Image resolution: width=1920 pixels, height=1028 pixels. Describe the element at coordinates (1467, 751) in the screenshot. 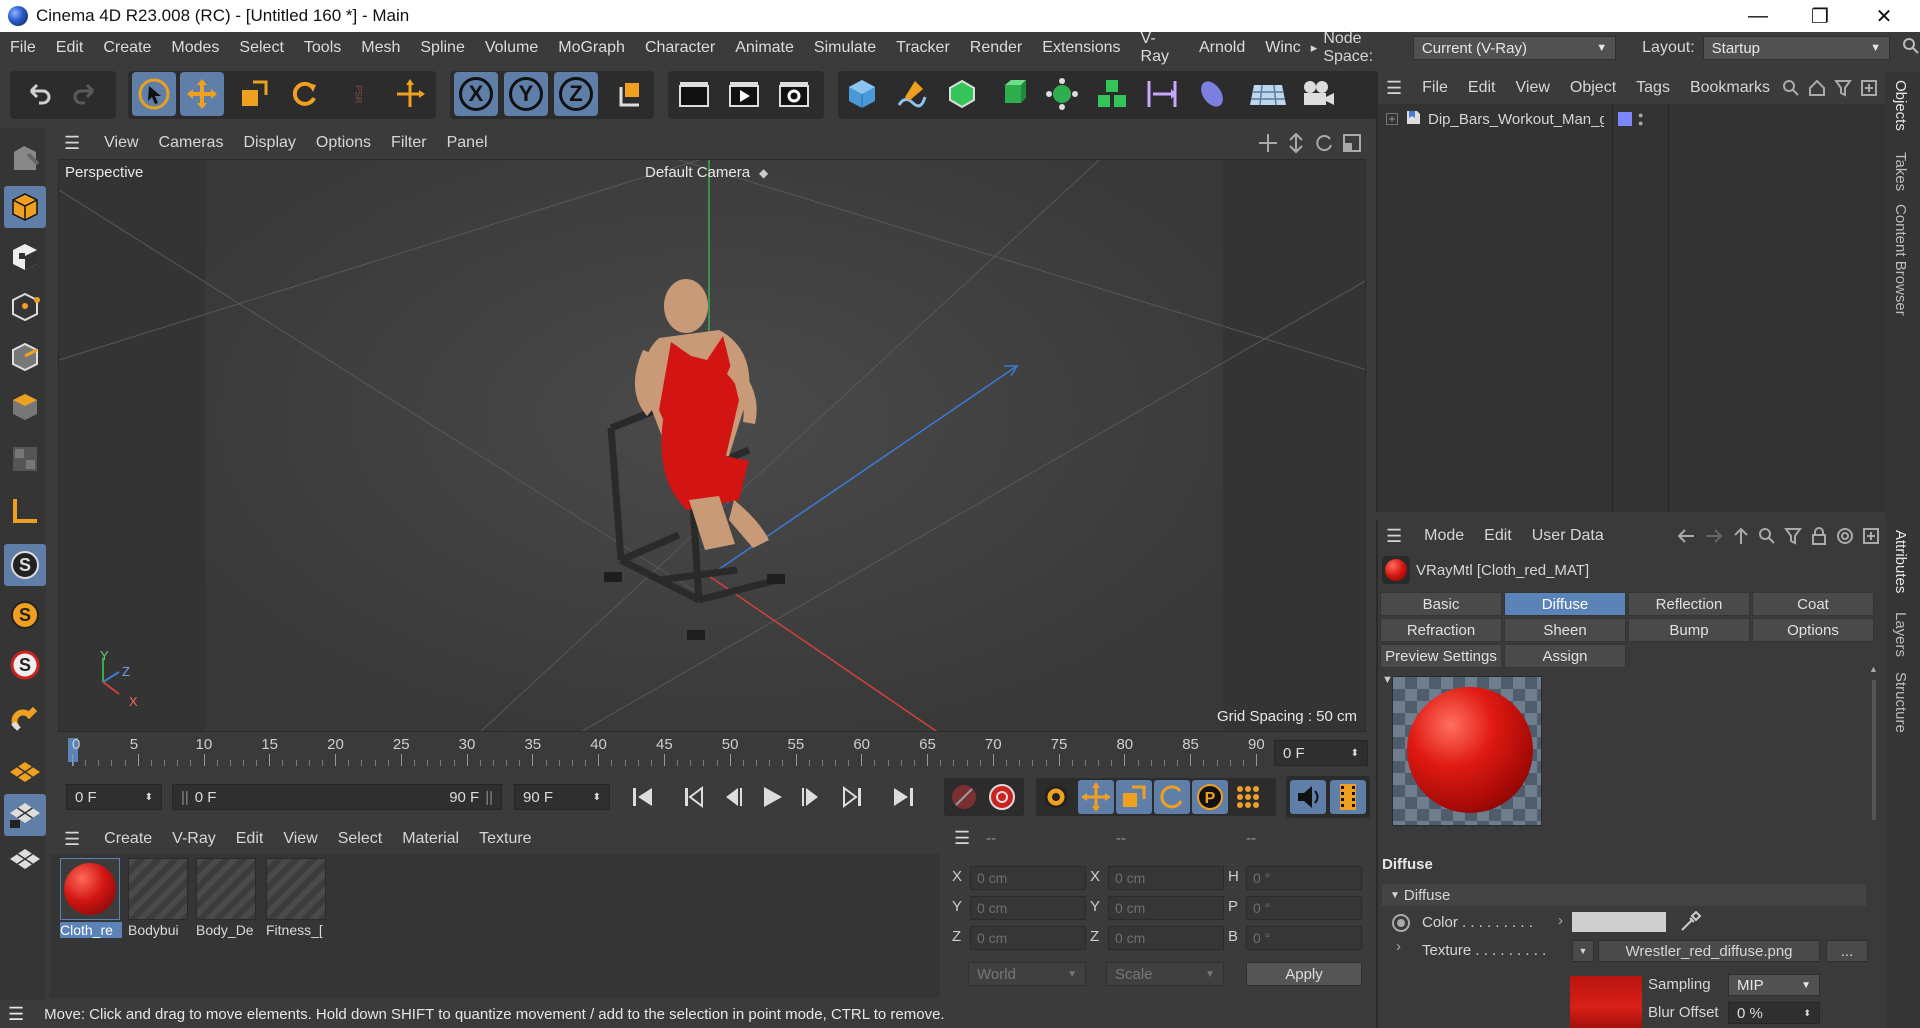

I see `material-preview` at that location.